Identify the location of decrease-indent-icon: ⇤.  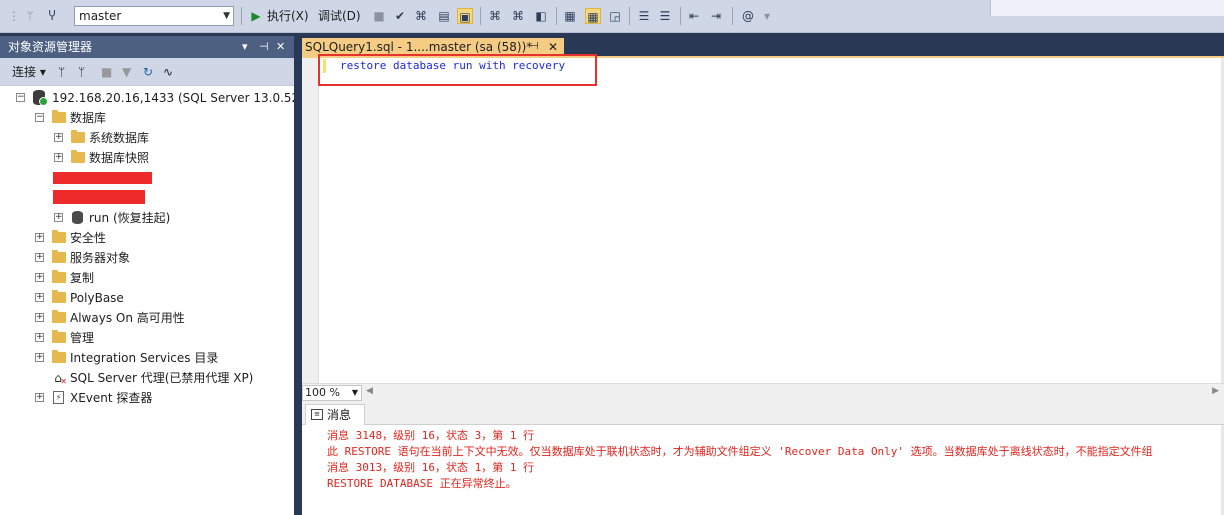
(694, 16).